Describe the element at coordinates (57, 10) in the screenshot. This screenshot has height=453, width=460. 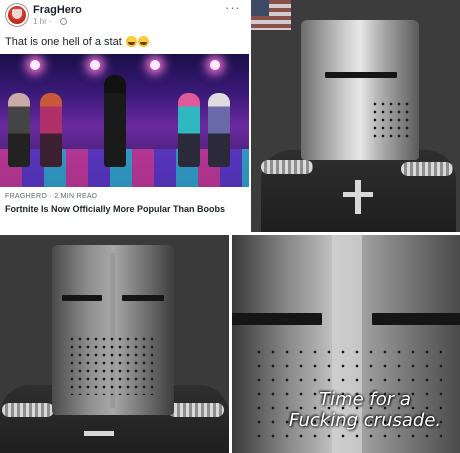
I see `page-name: FragHero` at that location.